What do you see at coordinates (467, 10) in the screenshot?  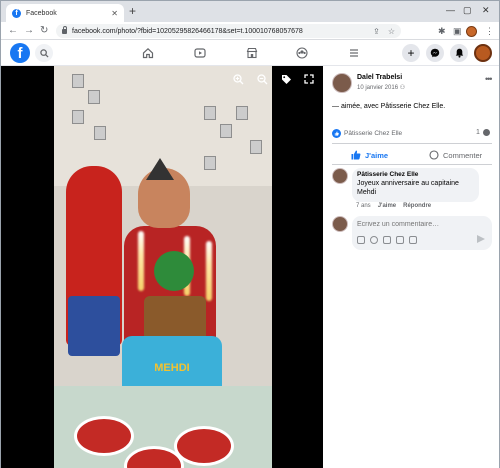 I see `maximize-icon: ▢` at bounding box center [467, 10].